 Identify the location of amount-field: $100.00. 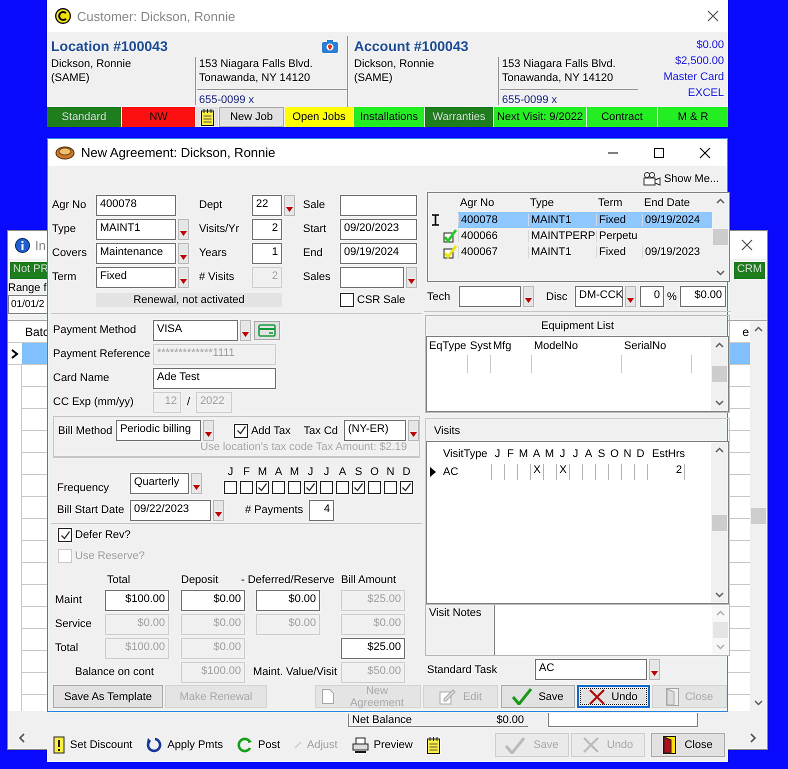
(137, 600).